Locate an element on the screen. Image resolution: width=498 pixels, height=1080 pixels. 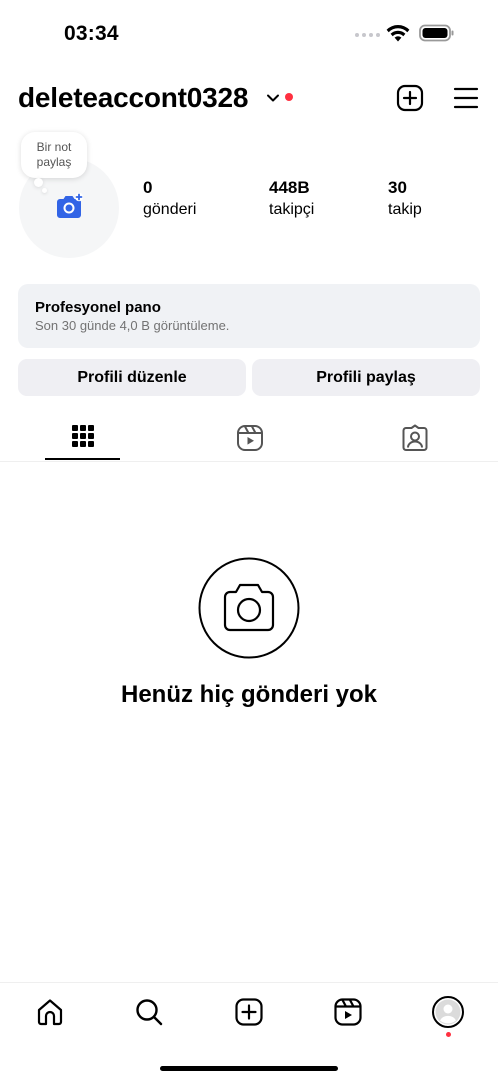
posts-count: 0 is located at coordinates (148, 187).